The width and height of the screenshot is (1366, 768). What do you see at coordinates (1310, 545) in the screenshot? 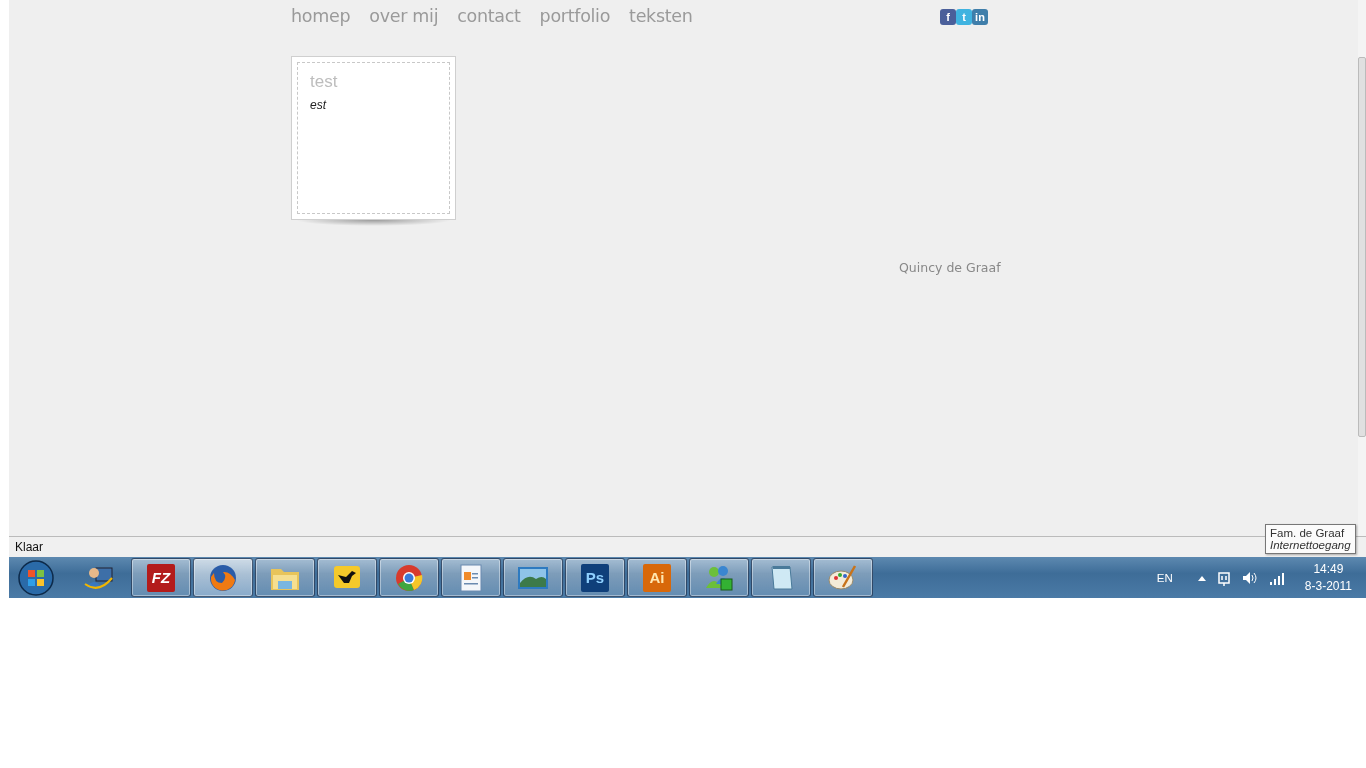
I see `tooltip-subtitle: Internettoegang` at bounding box center [1310, 545].